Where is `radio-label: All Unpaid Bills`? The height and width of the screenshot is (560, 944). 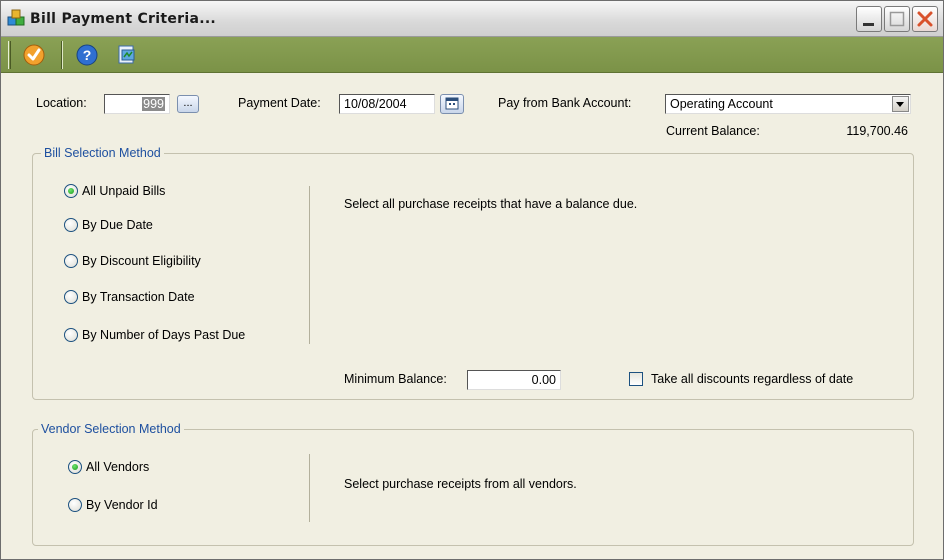
radio-label: All Unpaid Bills is located at coordinates (124, 191).